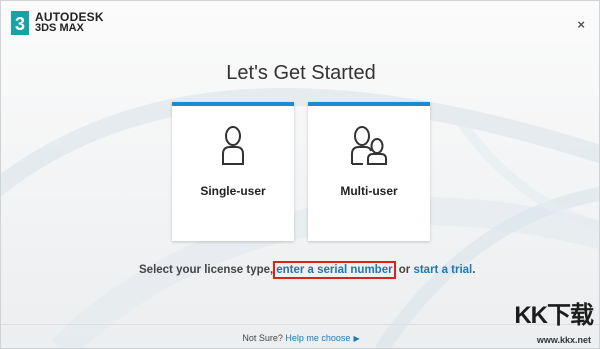  Describe the element at coordinates (264, 338) in the screenshot. I see `footer-prefix: Not Sure?` at that location.